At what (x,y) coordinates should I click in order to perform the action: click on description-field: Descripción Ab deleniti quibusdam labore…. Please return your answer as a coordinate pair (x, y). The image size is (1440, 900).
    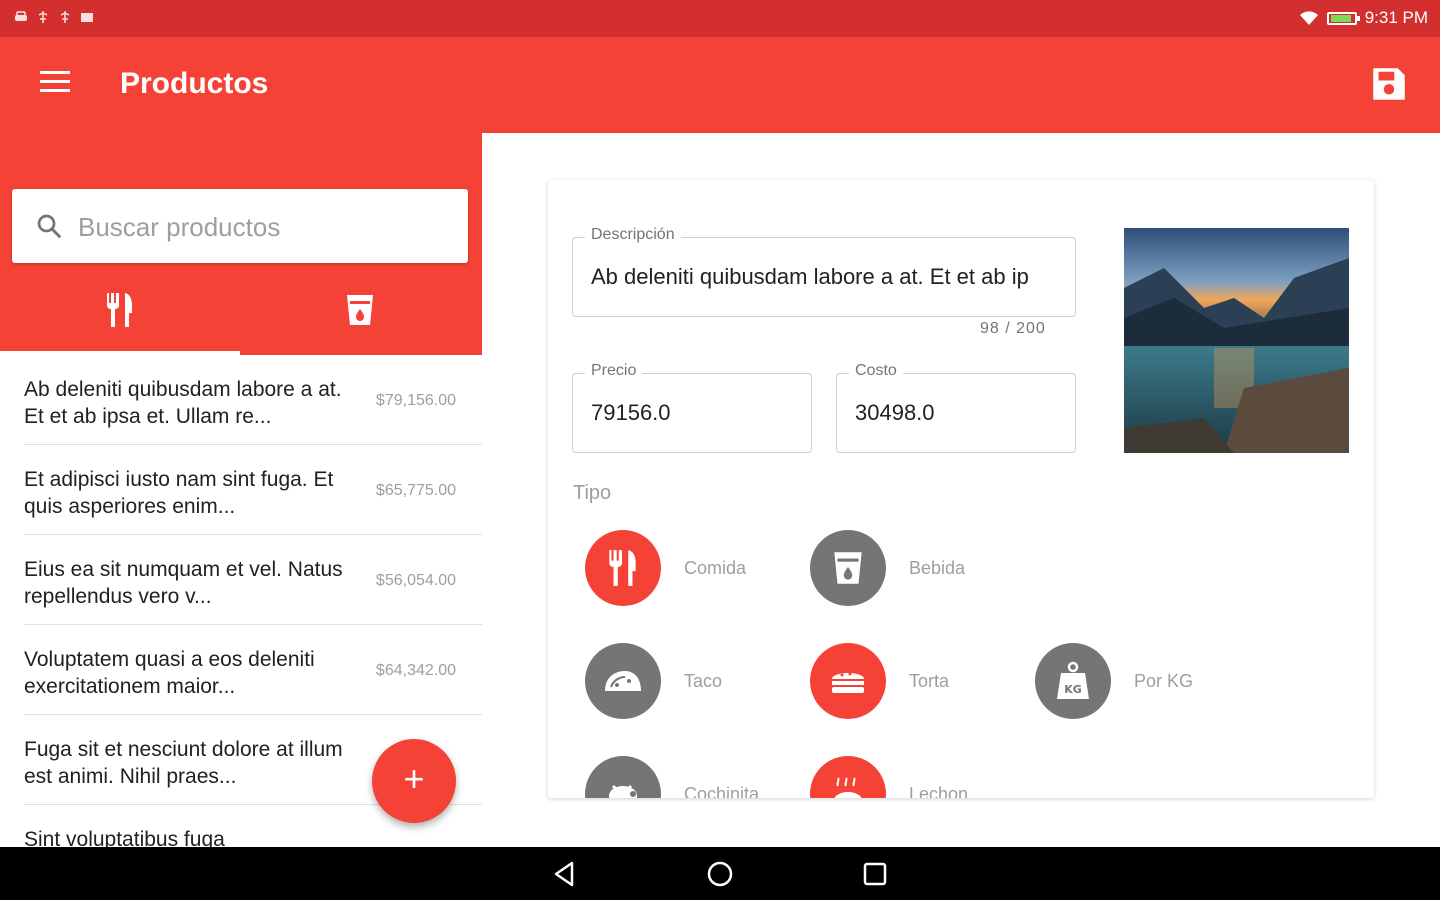
    Looking at the image, I should click on (824, 271).